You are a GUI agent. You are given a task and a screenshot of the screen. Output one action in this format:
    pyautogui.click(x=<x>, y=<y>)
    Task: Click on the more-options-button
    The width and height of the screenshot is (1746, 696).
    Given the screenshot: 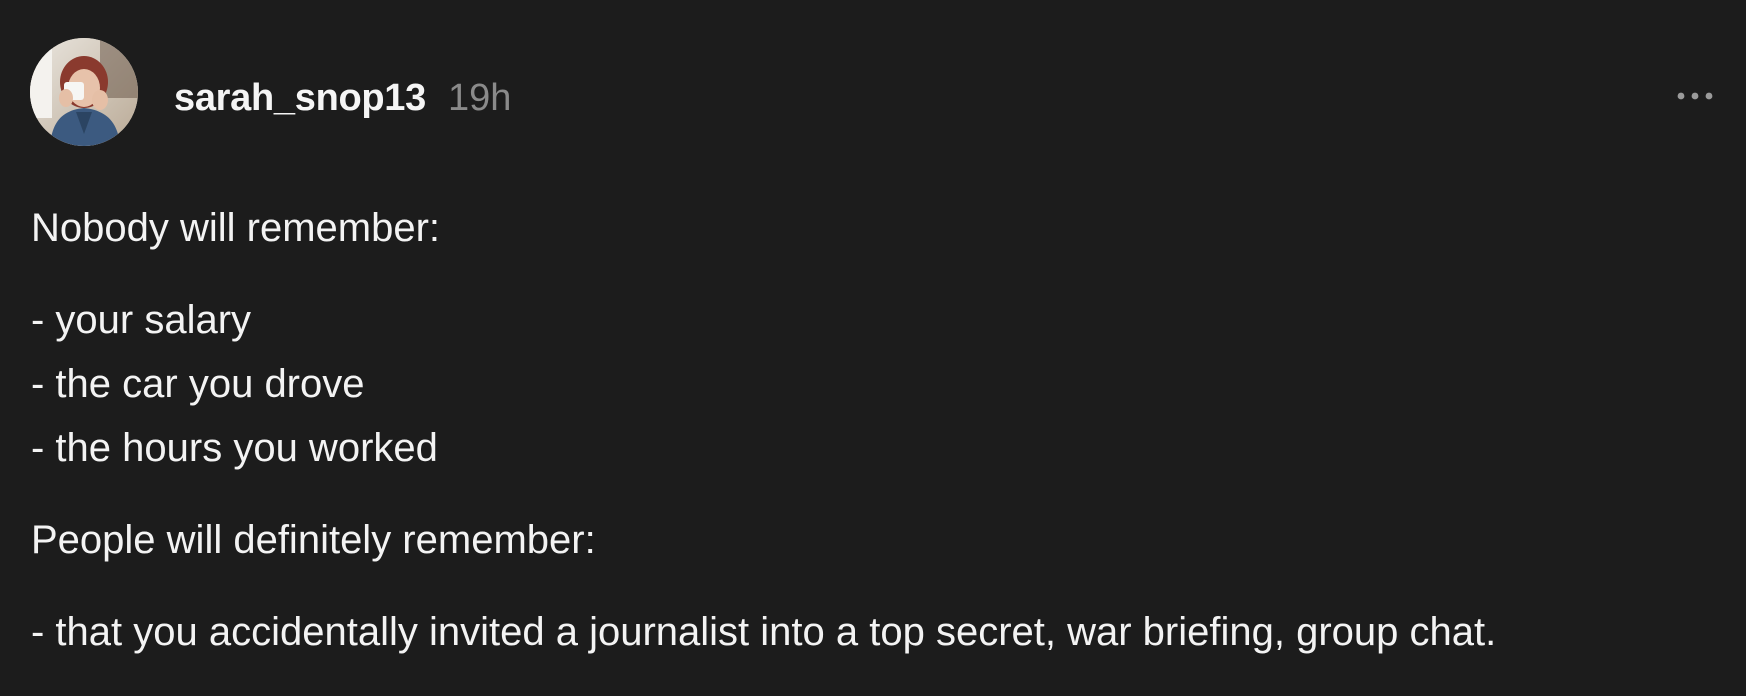 What is the action you would take?
    pyautogui.click(x=1695, y=96)
    